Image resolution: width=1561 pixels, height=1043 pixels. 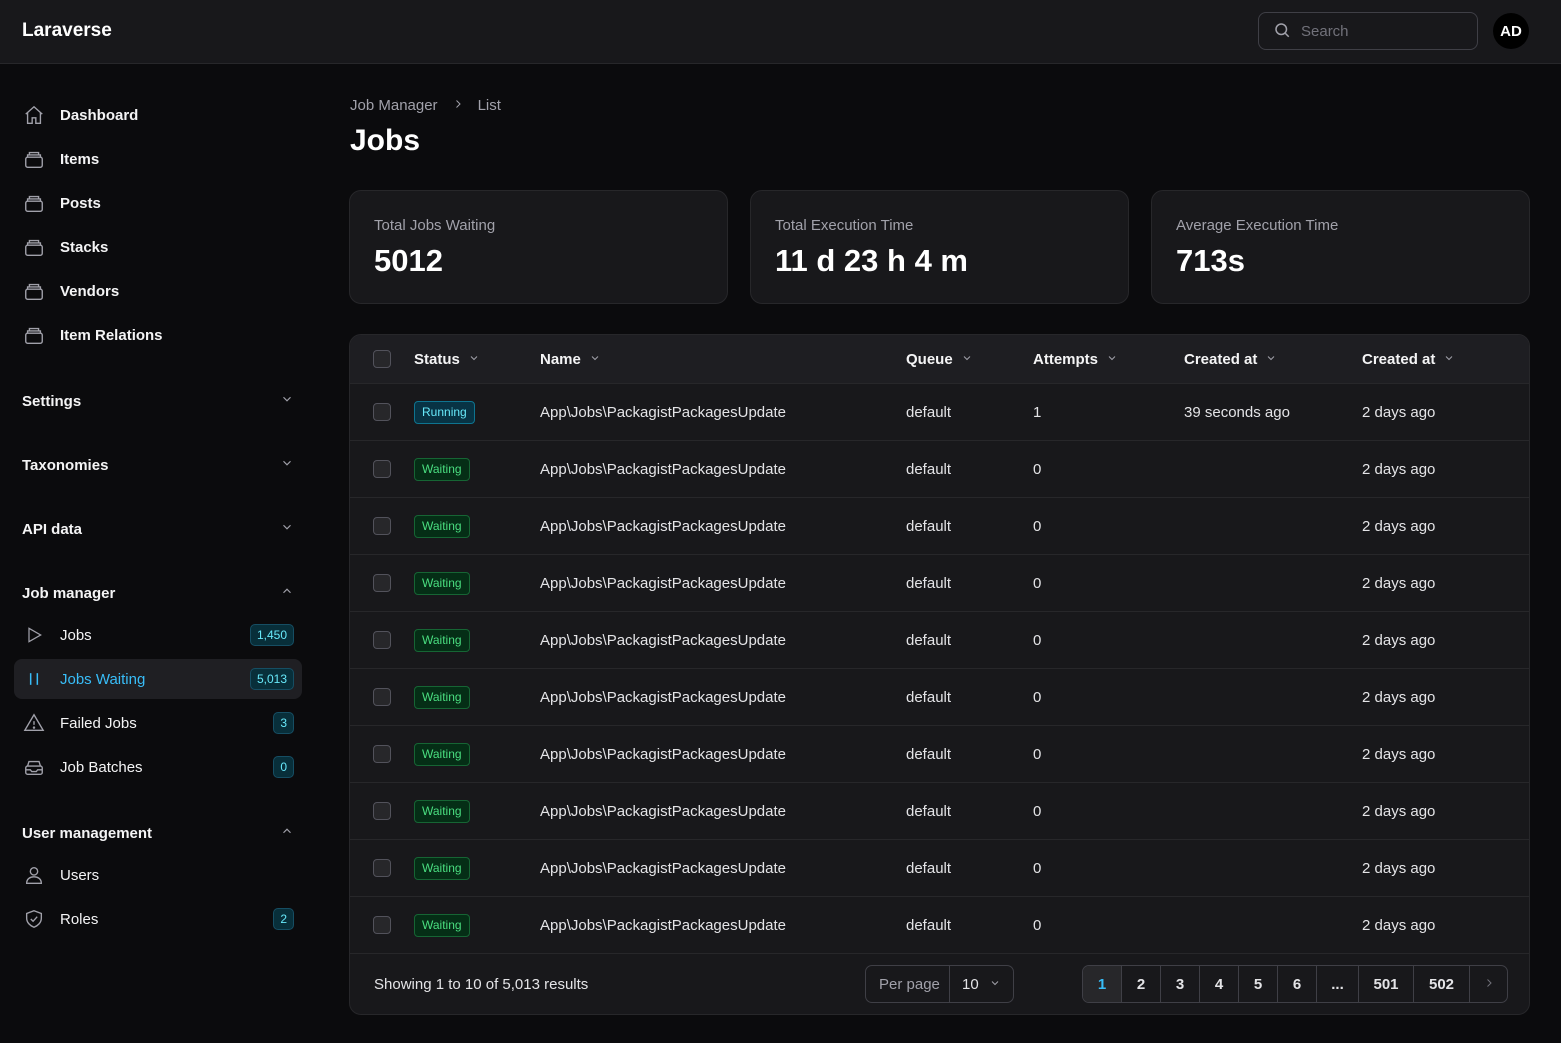 What do you see at coordinates (447, 359) in the screenshot?
I see `column-header-status: Status` at bounding box center [447, 359].